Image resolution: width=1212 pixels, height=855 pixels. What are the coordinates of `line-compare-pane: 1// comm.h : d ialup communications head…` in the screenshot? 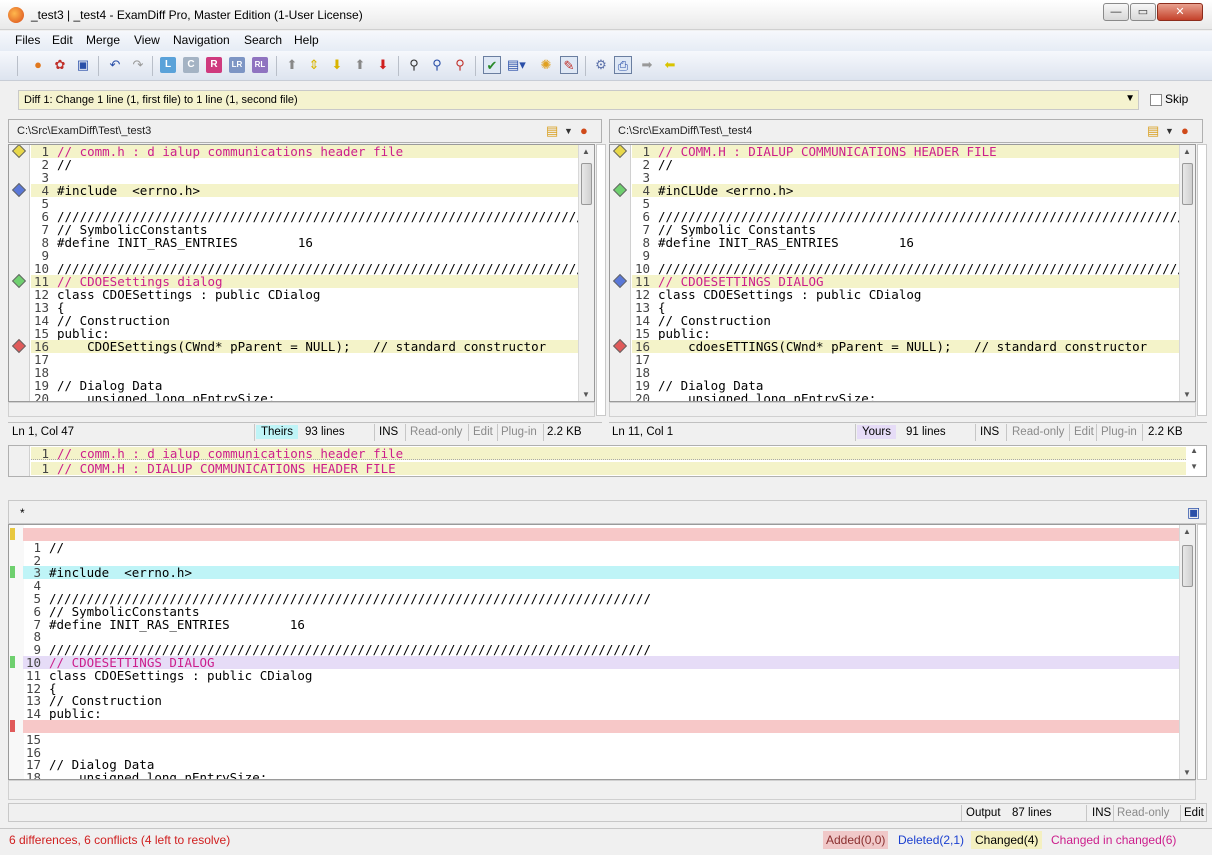 It's located at (607, 461).